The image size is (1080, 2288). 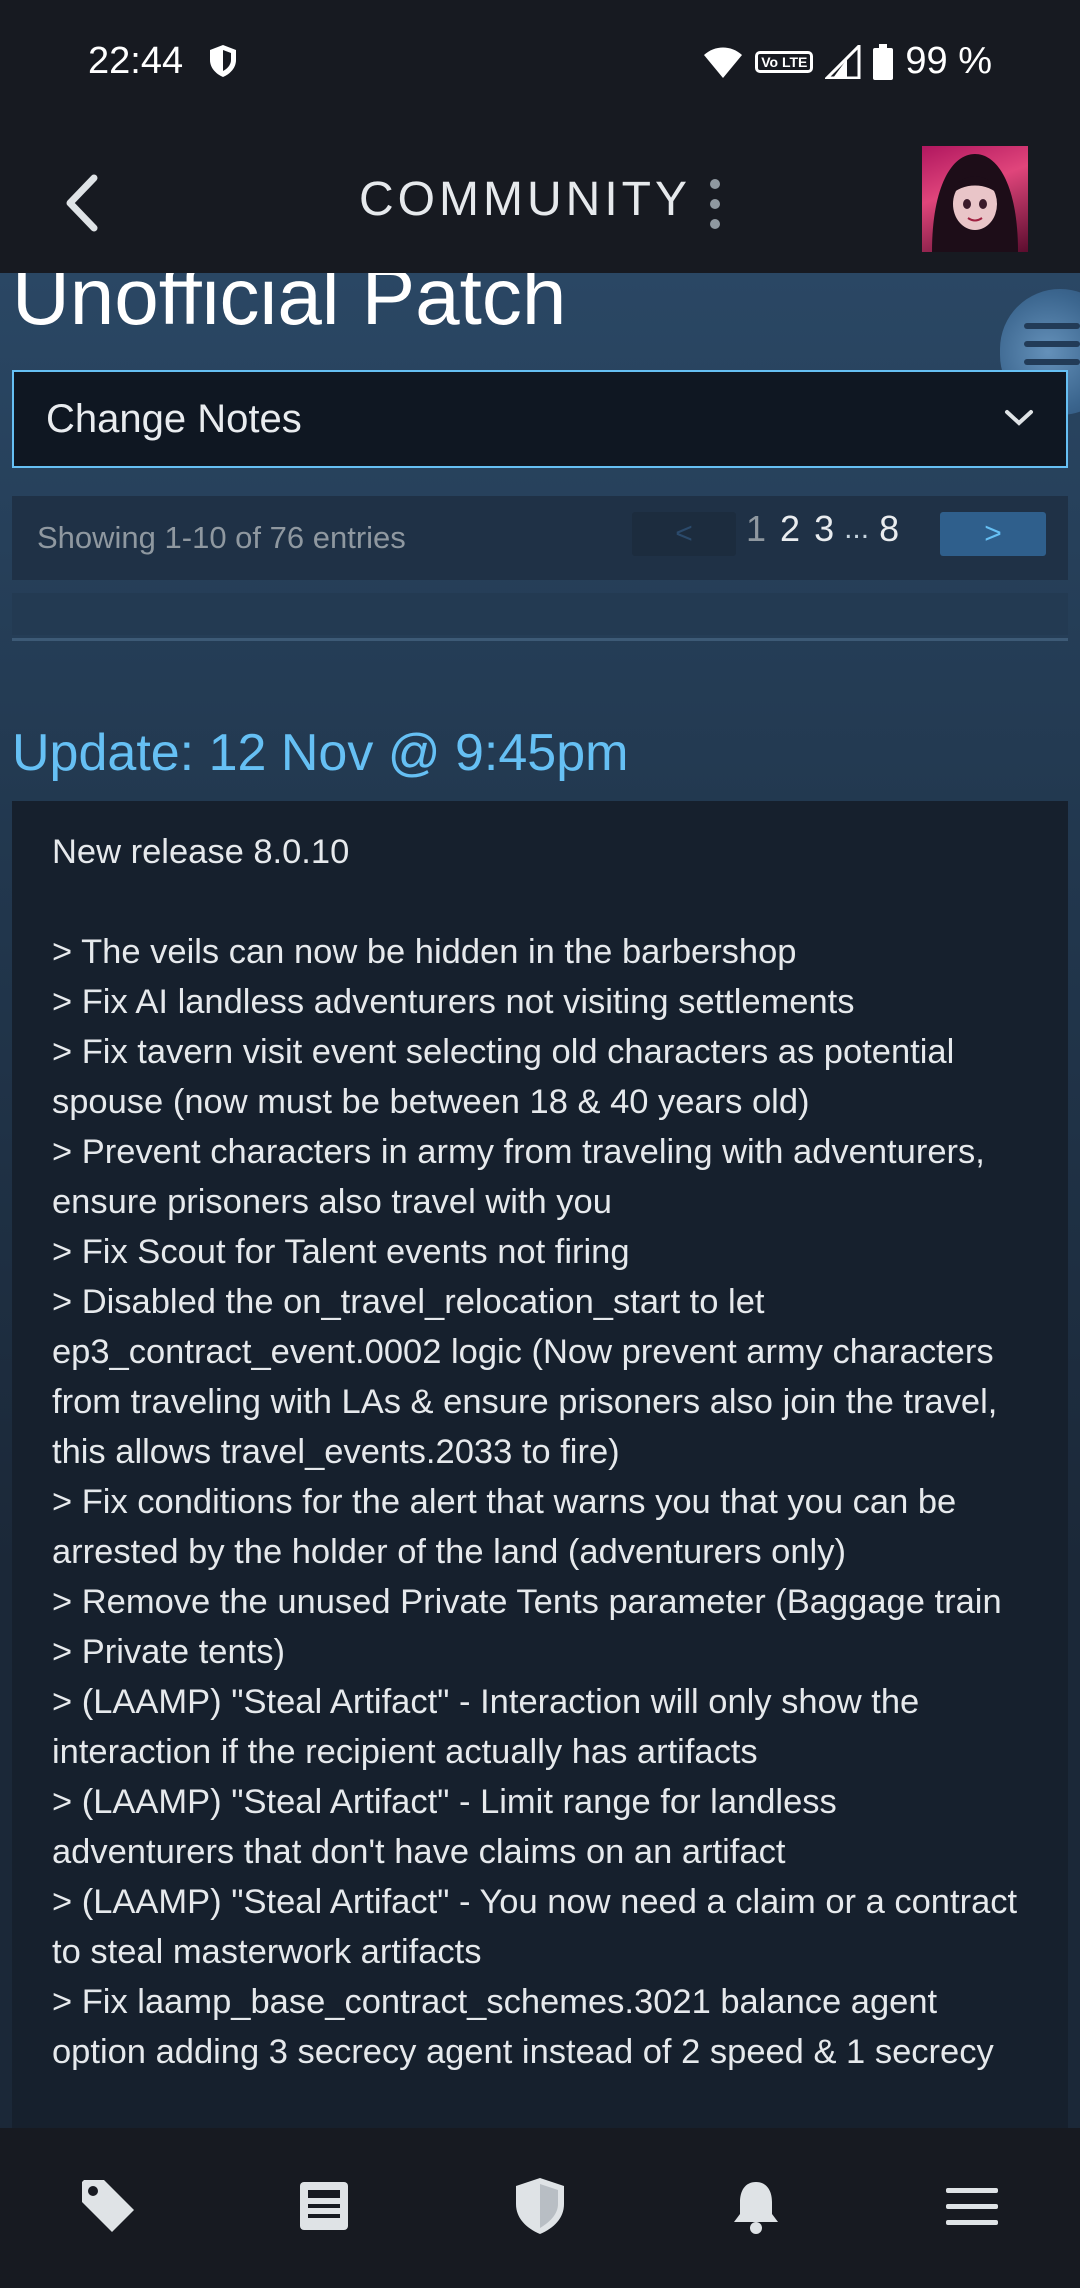 I want to click on status-indicators: Vo LTE 99 %, so click(x=847, y=61).